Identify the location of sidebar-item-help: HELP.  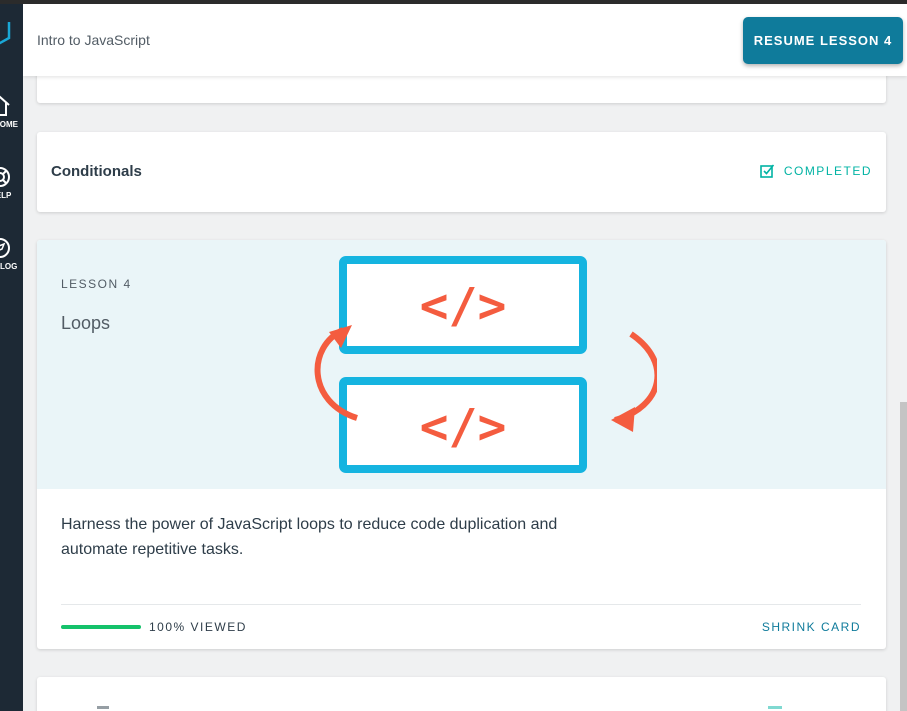
(11, 185).